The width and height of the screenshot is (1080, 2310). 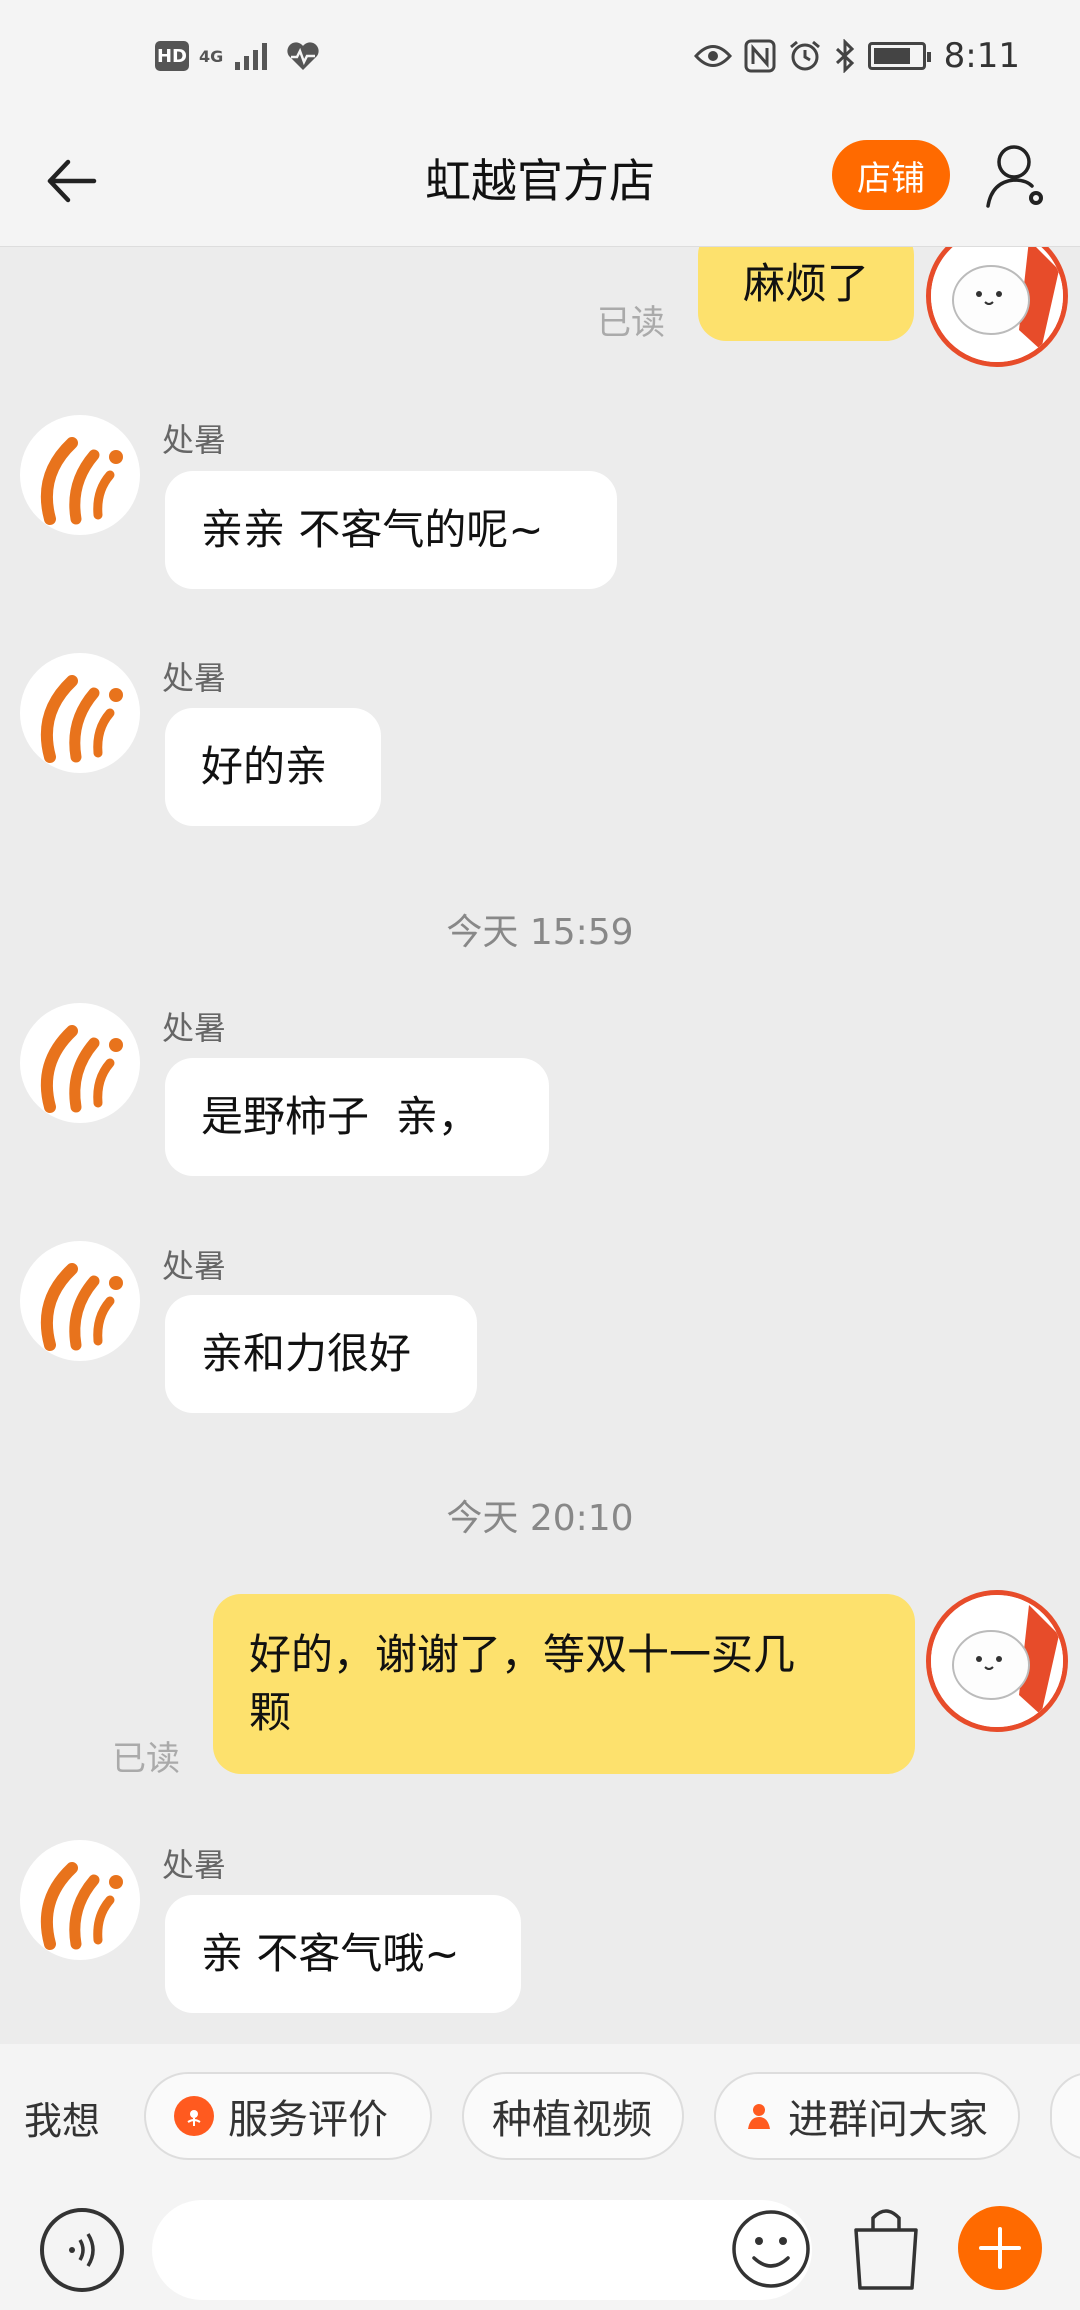 I want to click on shop-message-bubble: 是野柿子 亲，, so click(x=357, y=1117).